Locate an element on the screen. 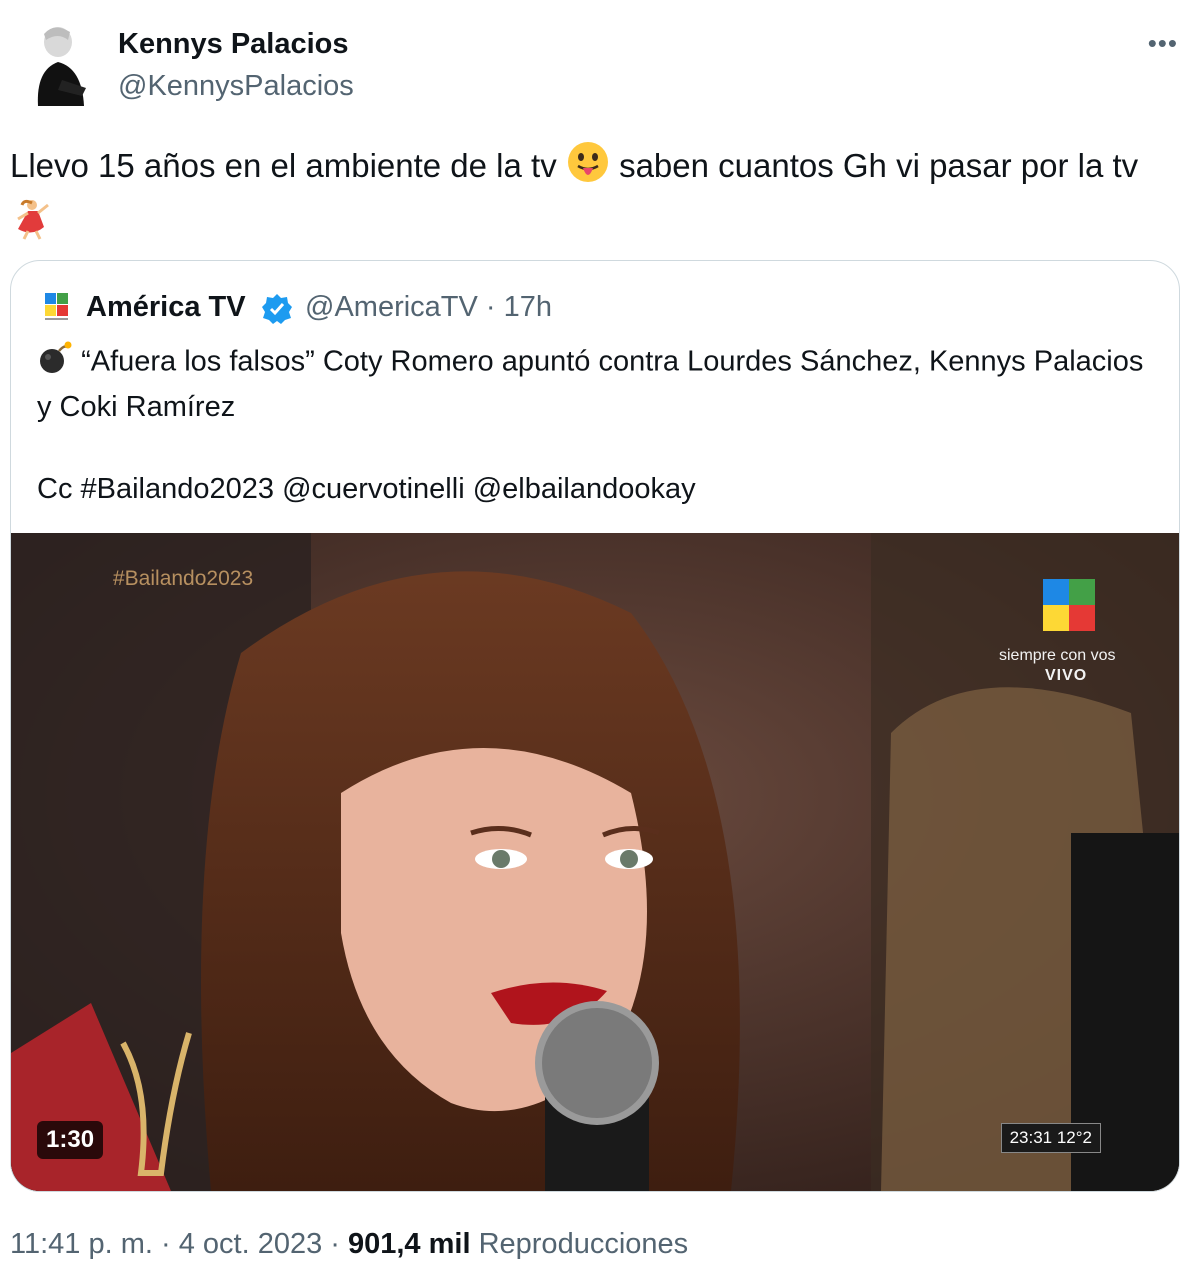  tweet-text-part2: saben cuantos Gh vi pasar por la tv is located at coordinates (879, 166).